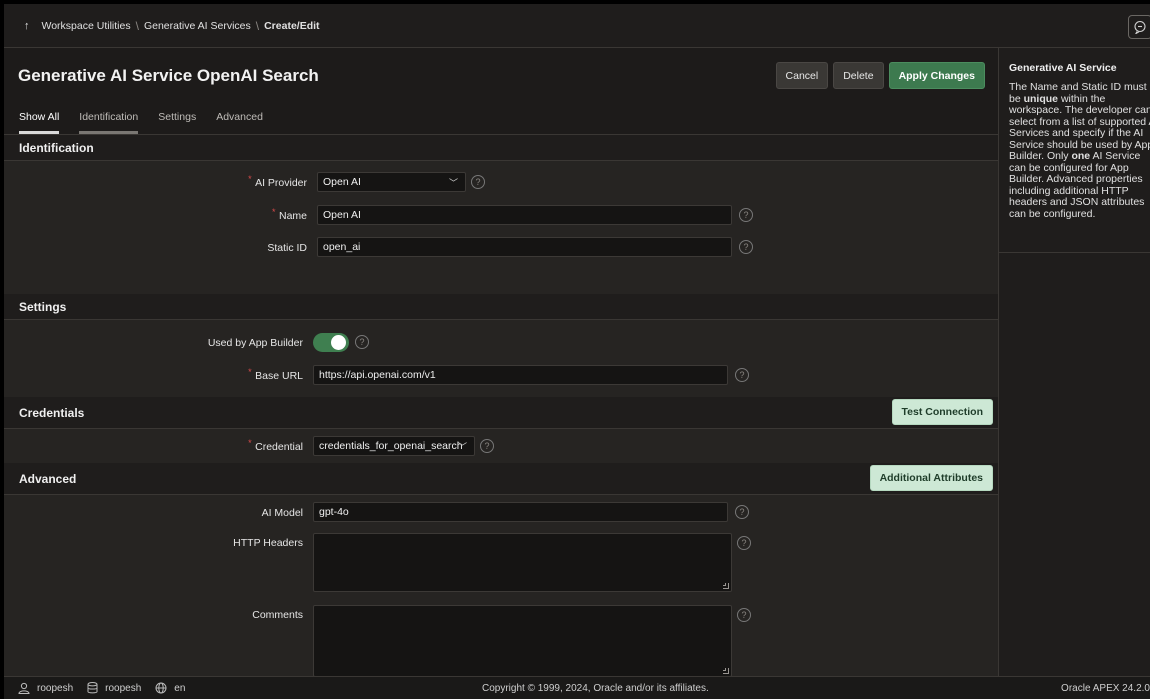  Describe the element at coordinates (114, 688) in the screenshot. I see `footer-workspace: roopesh` at that location.